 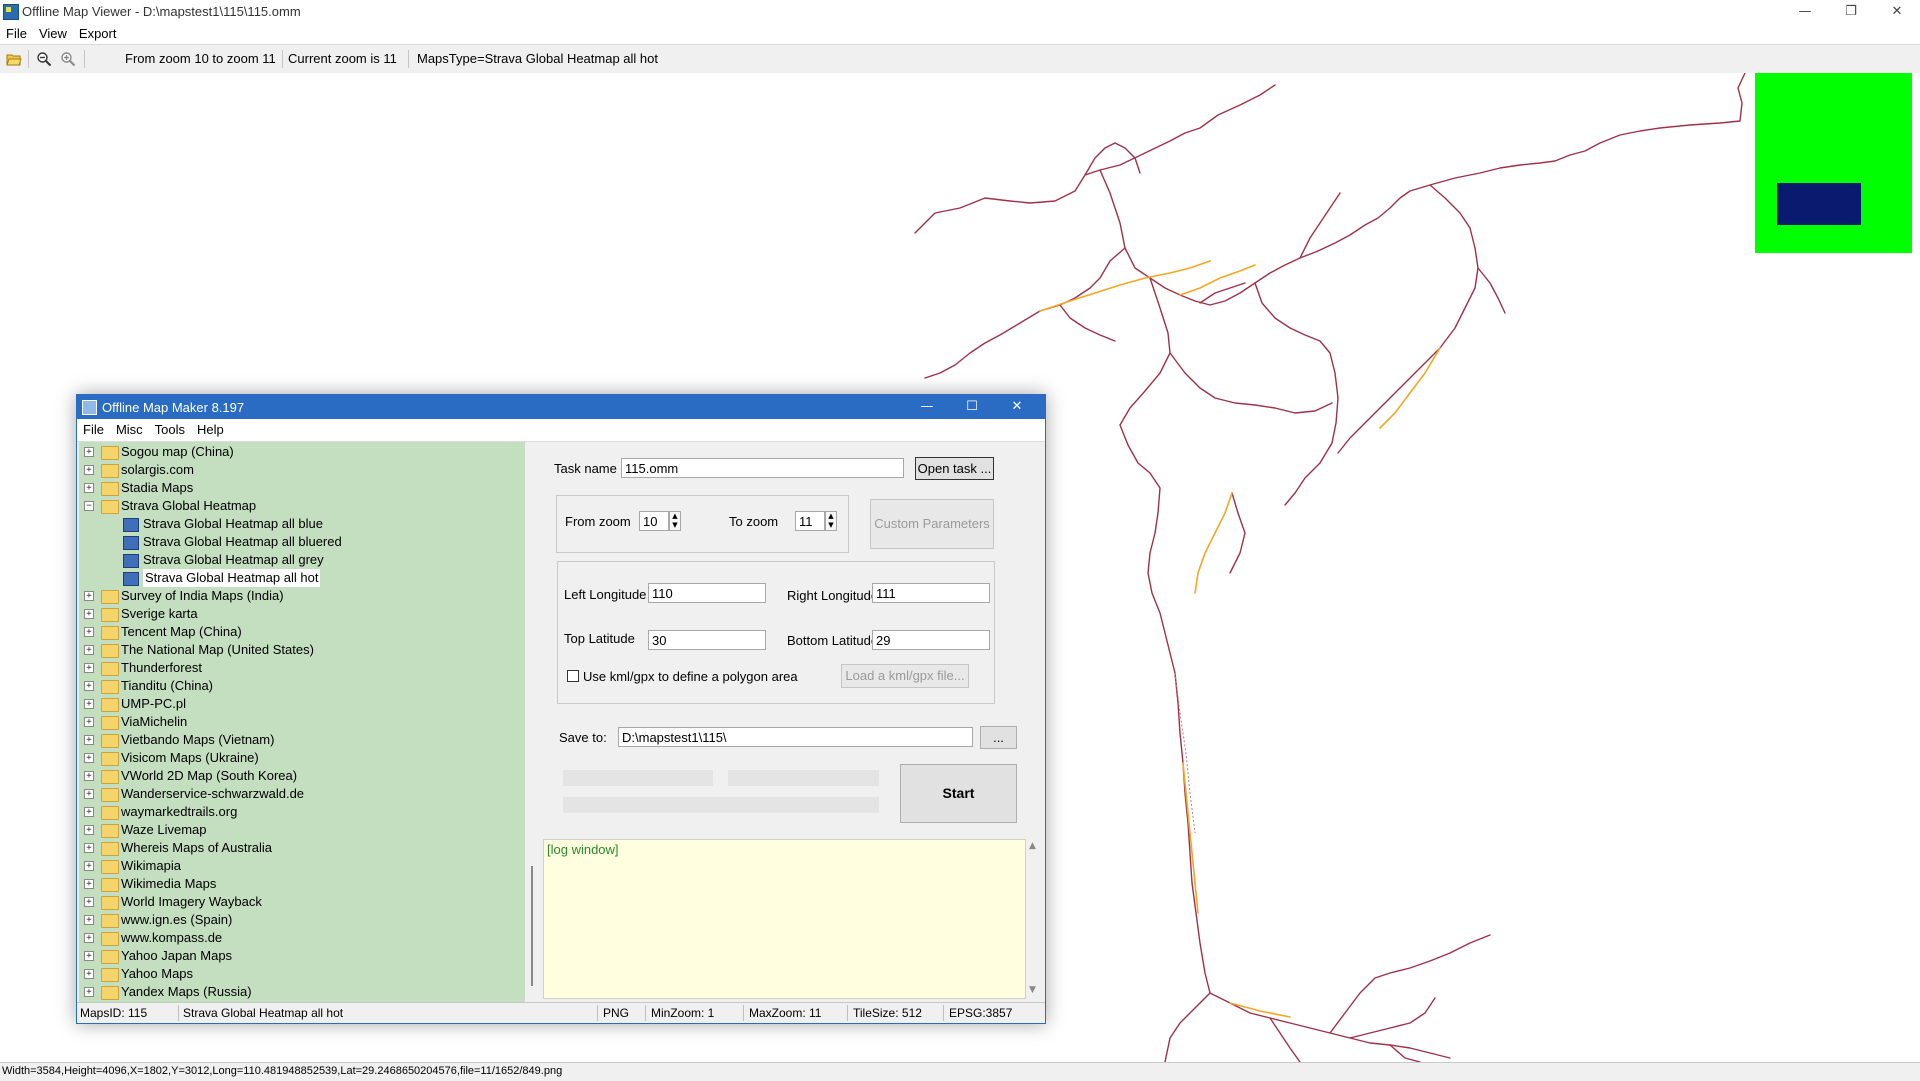 I want to click on app-icon, so click(x=11, y=12).